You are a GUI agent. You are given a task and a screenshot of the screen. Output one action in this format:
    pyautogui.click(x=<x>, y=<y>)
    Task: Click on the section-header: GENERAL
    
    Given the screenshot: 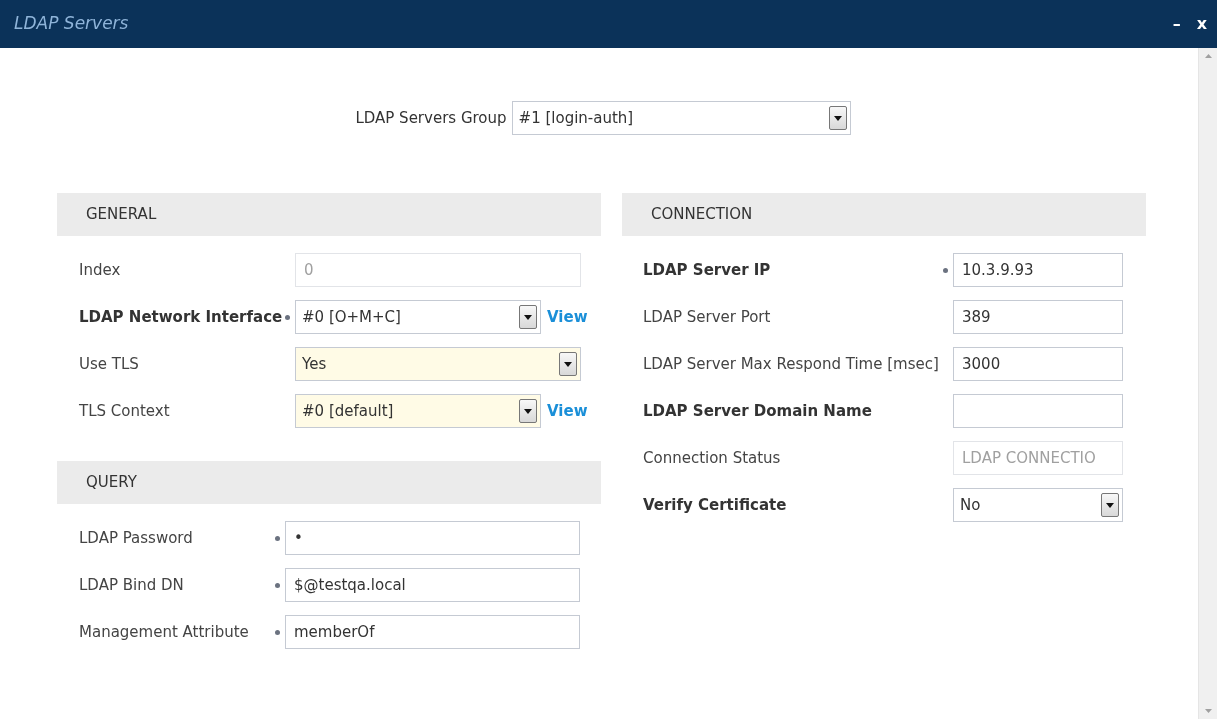 What is the action you would take?
    pyautogui.click(x=329, y=214)
    